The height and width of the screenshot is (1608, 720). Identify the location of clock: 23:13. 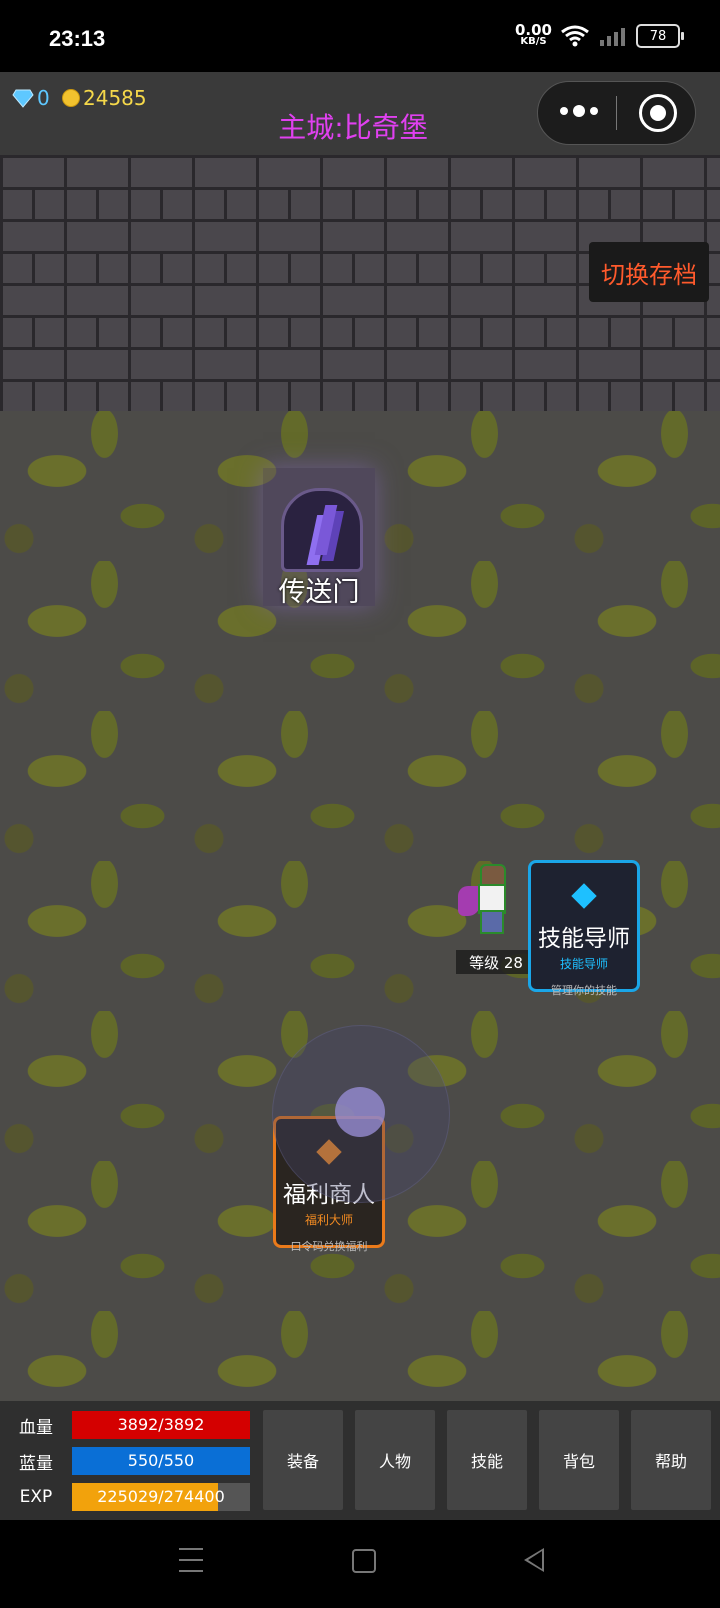
(77, 38).